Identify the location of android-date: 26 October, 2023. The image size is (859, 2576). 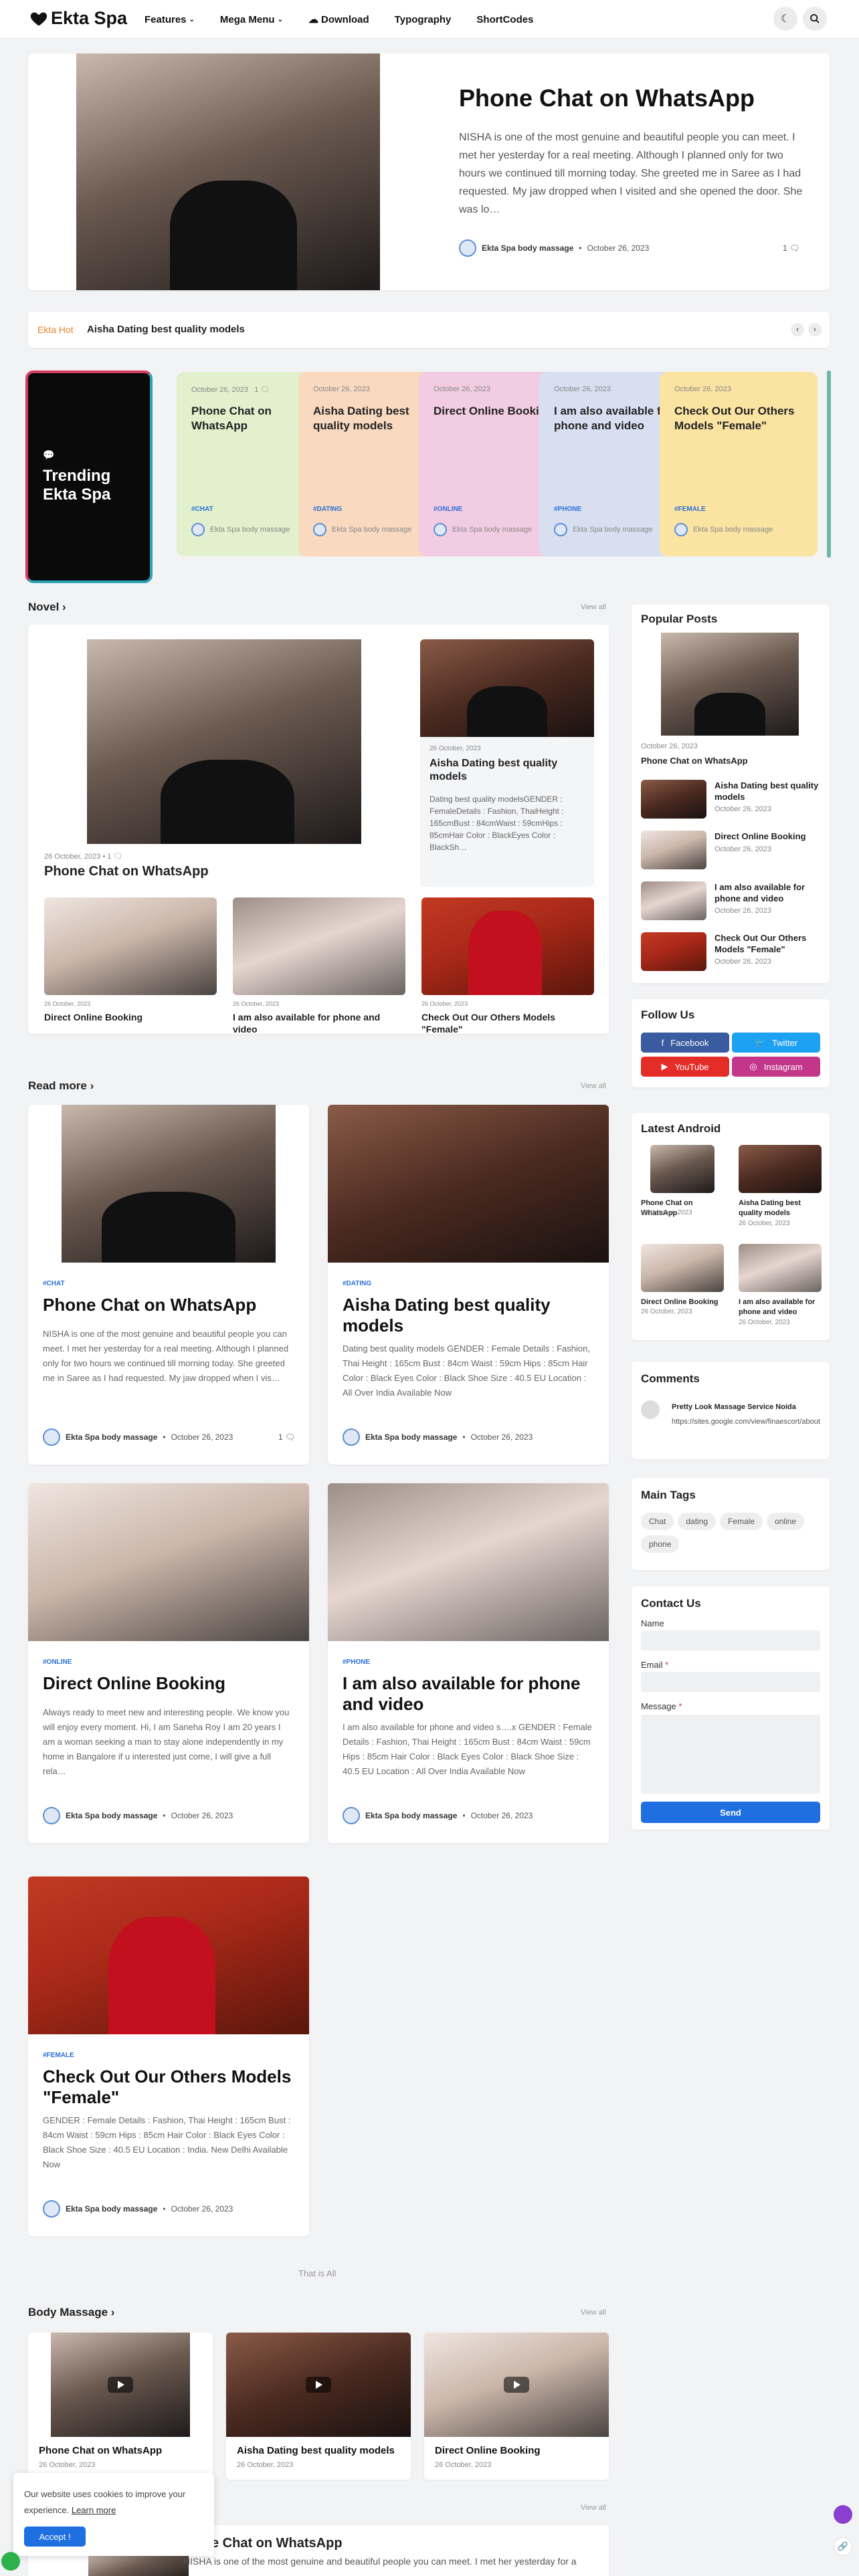
(764, 1322).